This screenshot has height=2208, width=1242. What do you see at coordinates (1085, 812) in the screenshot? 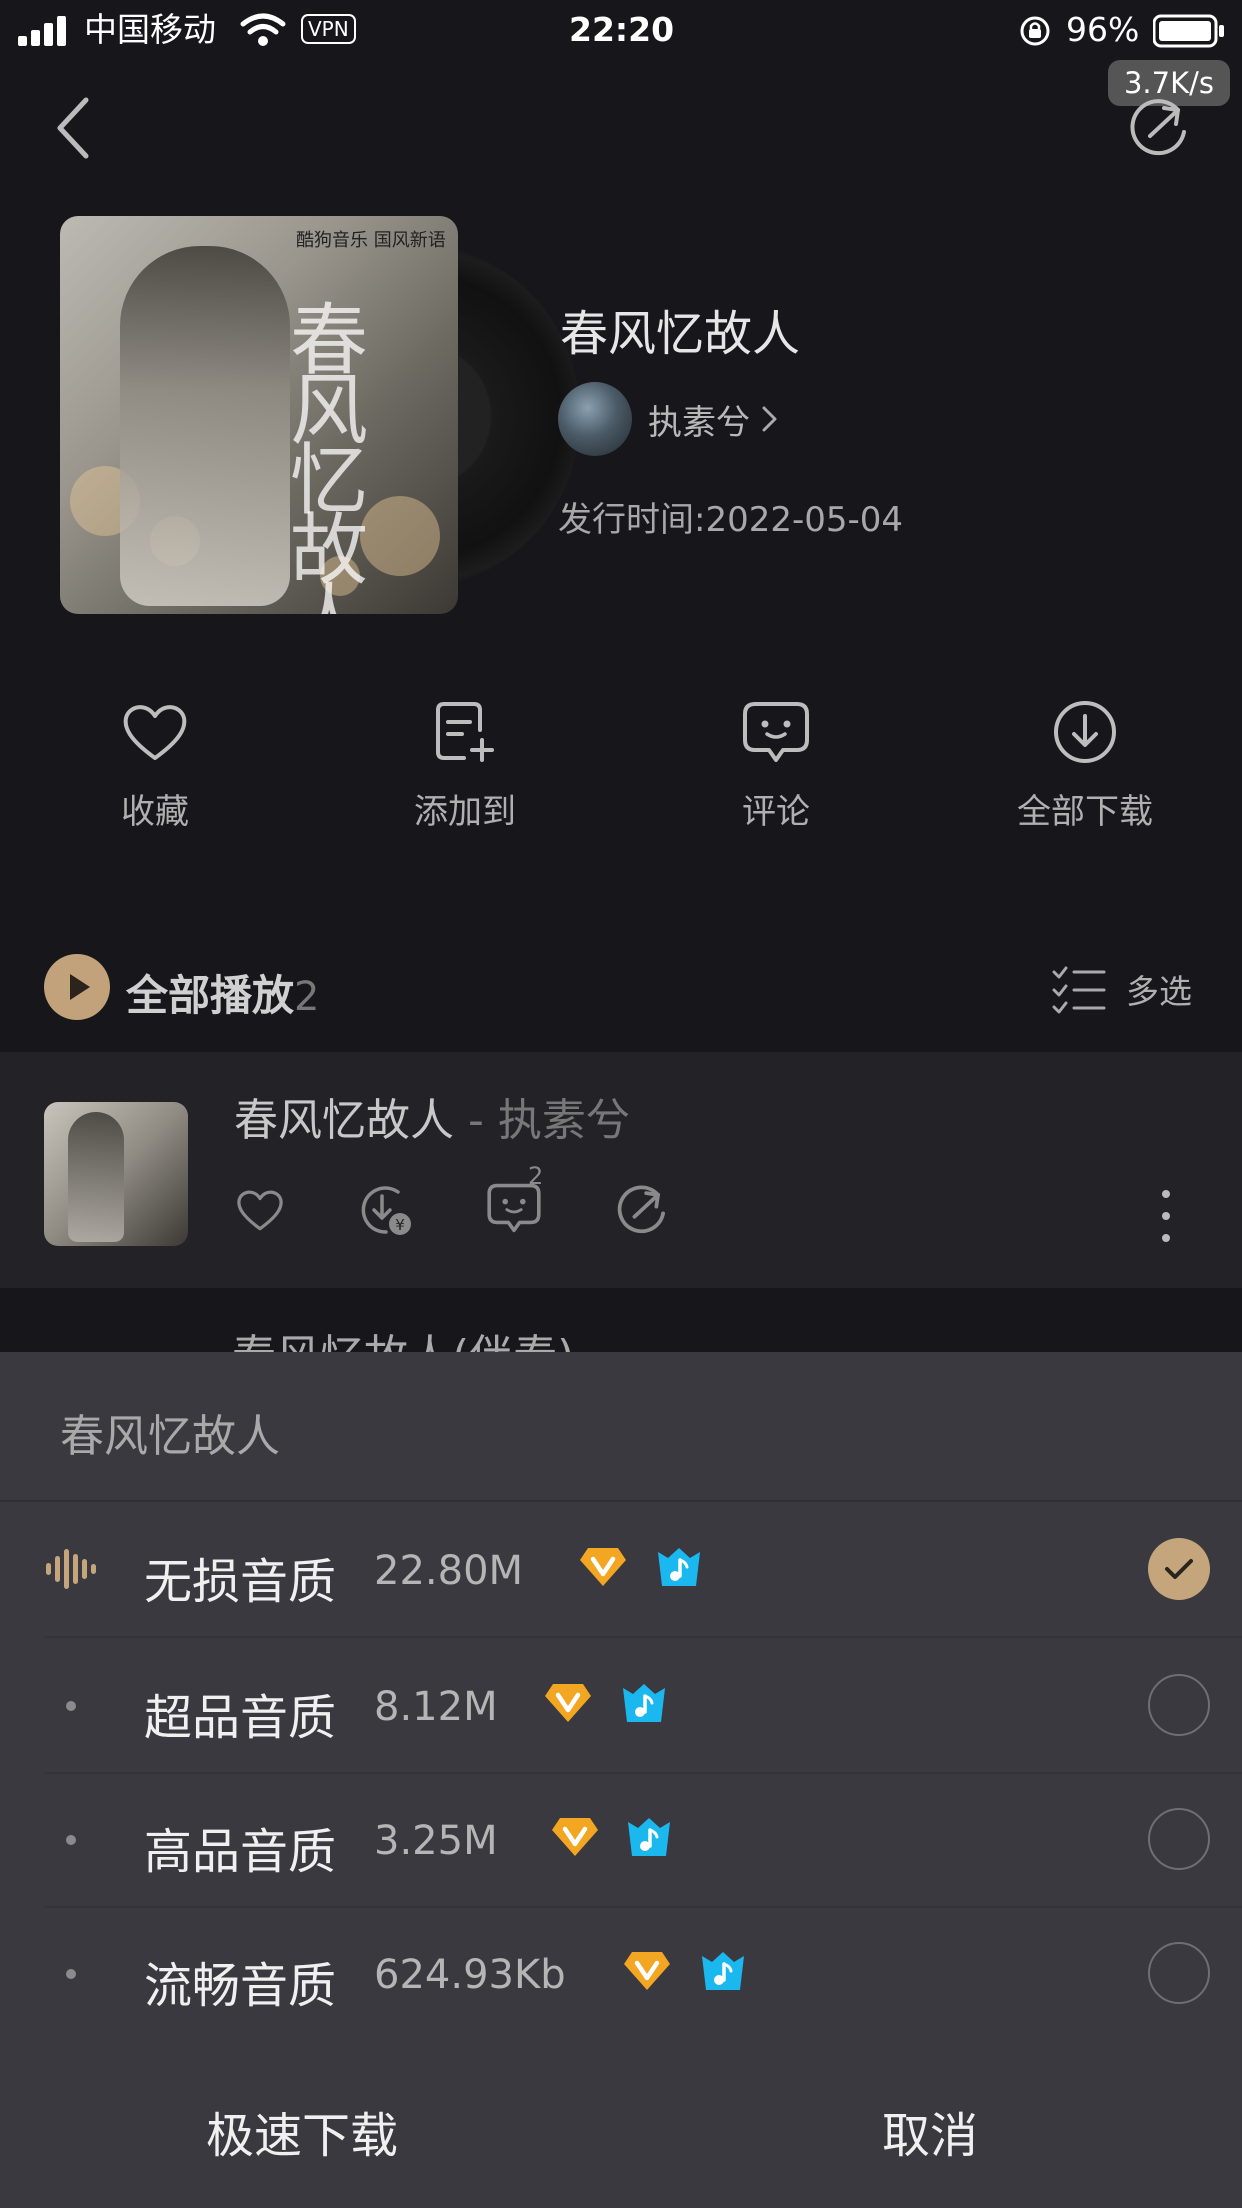
I see `download-all-label: 全部下载` at bounding box center [1085, 812].